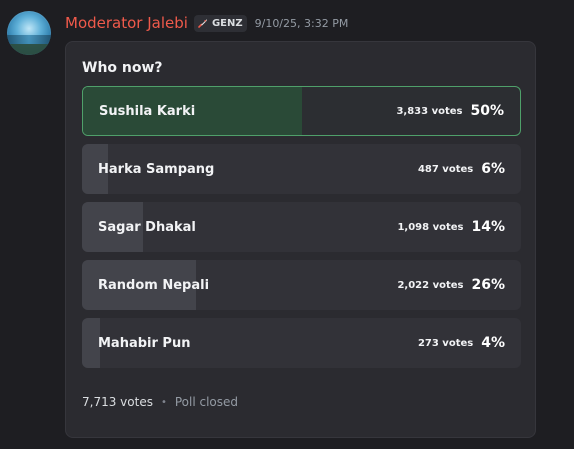  Describe the element at coordinates (202, 23) in the screenshot. I see `rocket-icon` at that location.